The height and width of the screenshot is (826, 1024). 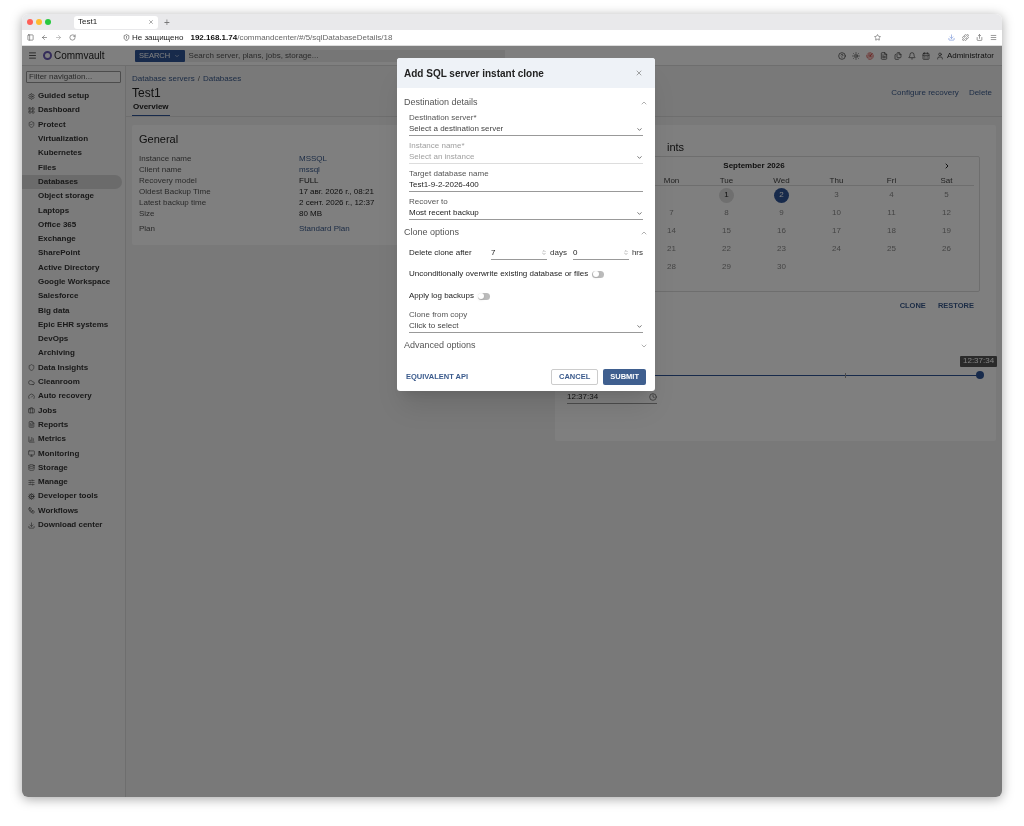 I want to click on breadcrumb-link: Databases, so click(x=222, y=79).